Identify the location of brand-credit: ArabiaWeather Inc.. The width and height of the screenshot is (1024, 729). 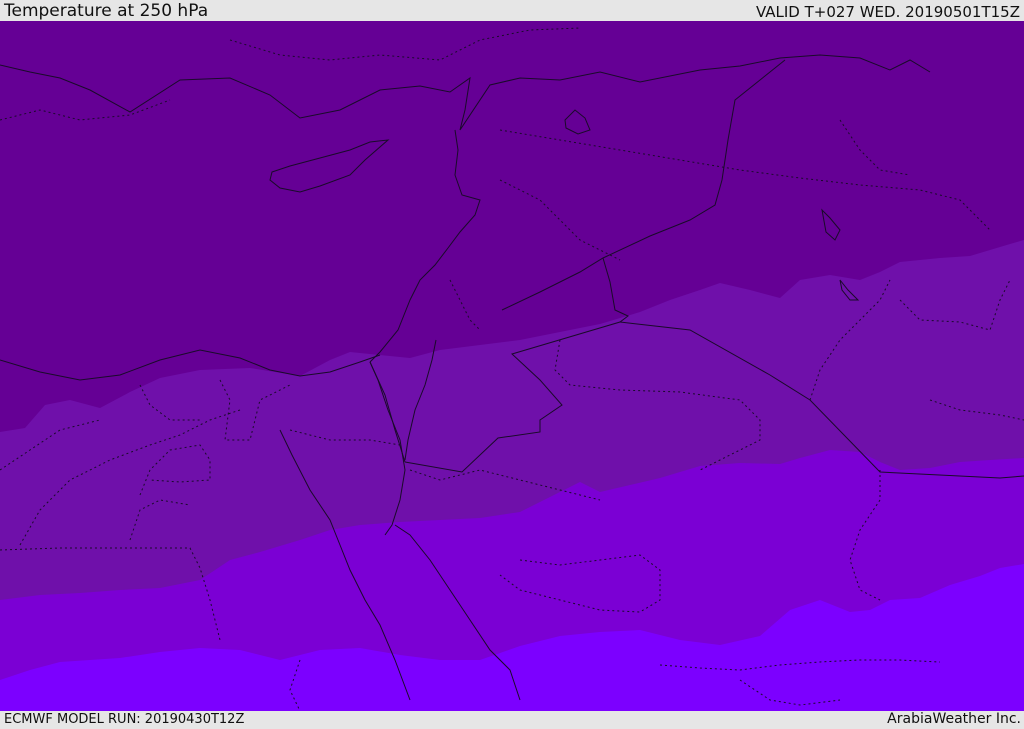
(954, 719).